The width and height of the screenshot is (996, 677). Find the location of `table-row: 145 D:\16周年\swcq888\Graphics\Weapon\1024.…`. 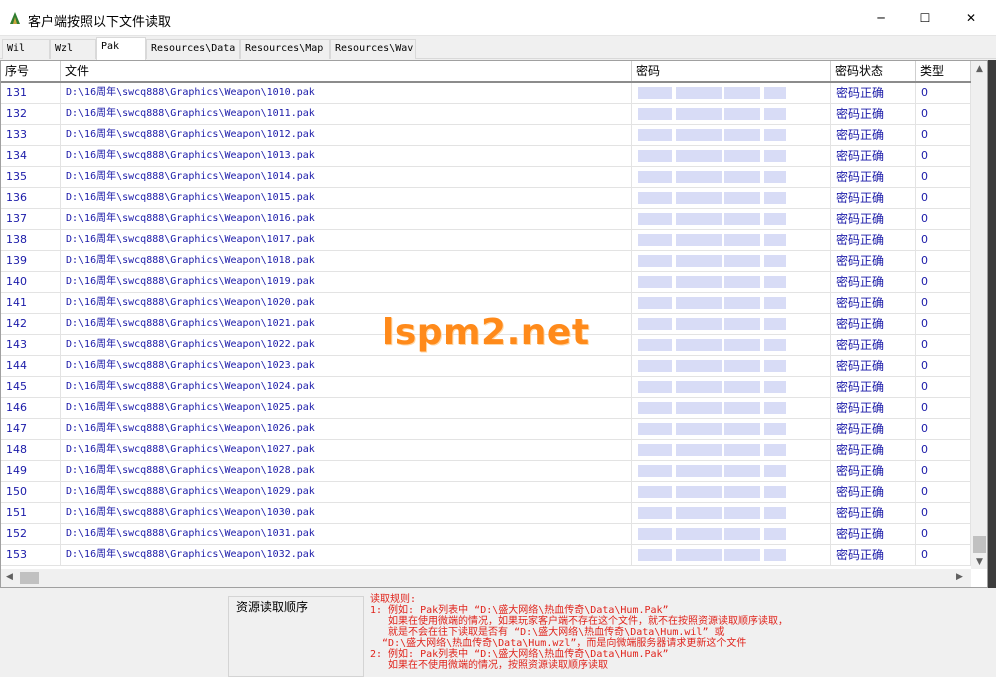

table-row: 145 D:\16周年\swcq888\Graphics\Weapon\1024.… is located at coordinates (486, 387).